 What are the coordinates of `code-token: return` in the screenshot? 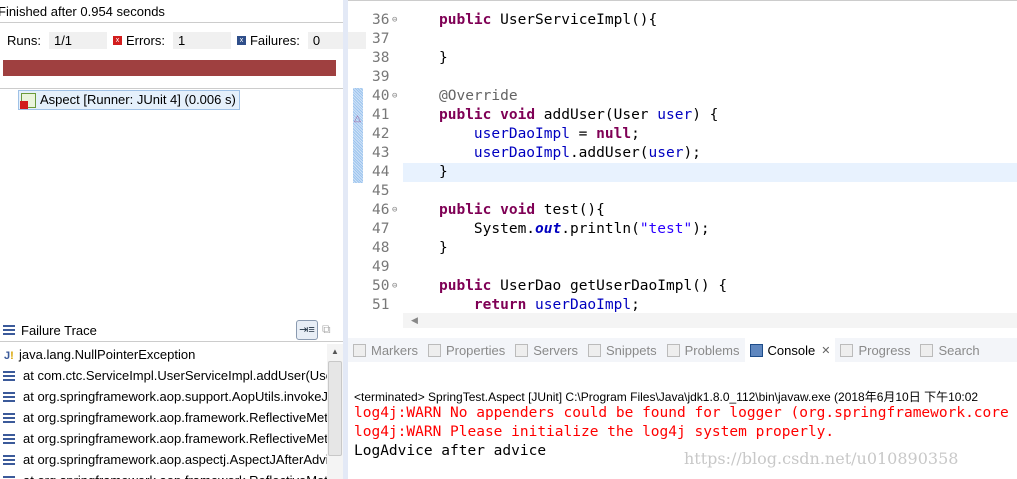 It's located at (500, 305).